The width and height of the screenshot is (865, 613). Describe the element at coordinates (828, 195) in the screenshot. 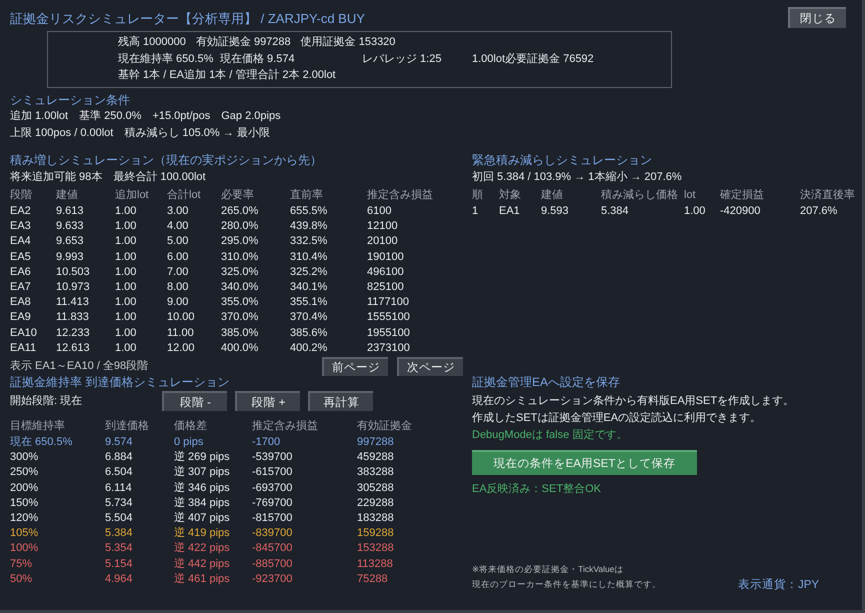

I see `column-header: 決済直後率` at that location.